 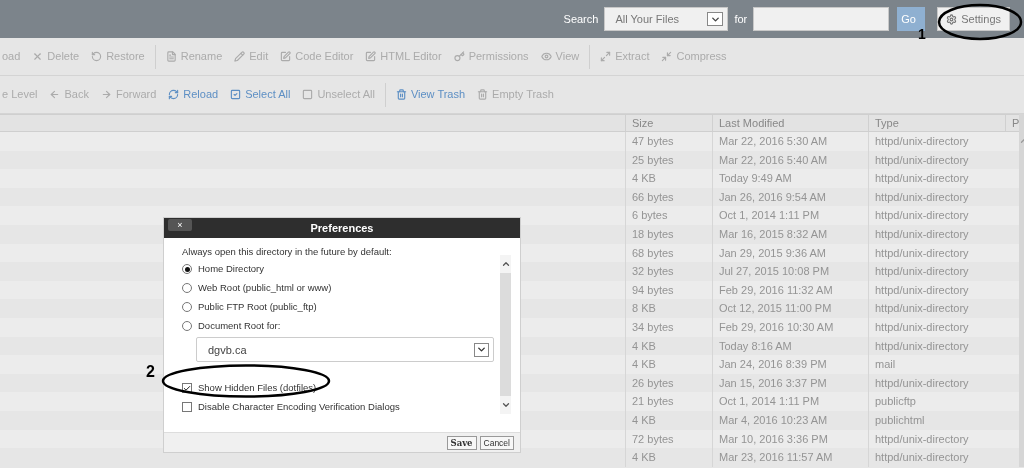 I want to click on checkbox-option: Disable Character Encoding Verification Dialogs, so click(x=341, y=407).